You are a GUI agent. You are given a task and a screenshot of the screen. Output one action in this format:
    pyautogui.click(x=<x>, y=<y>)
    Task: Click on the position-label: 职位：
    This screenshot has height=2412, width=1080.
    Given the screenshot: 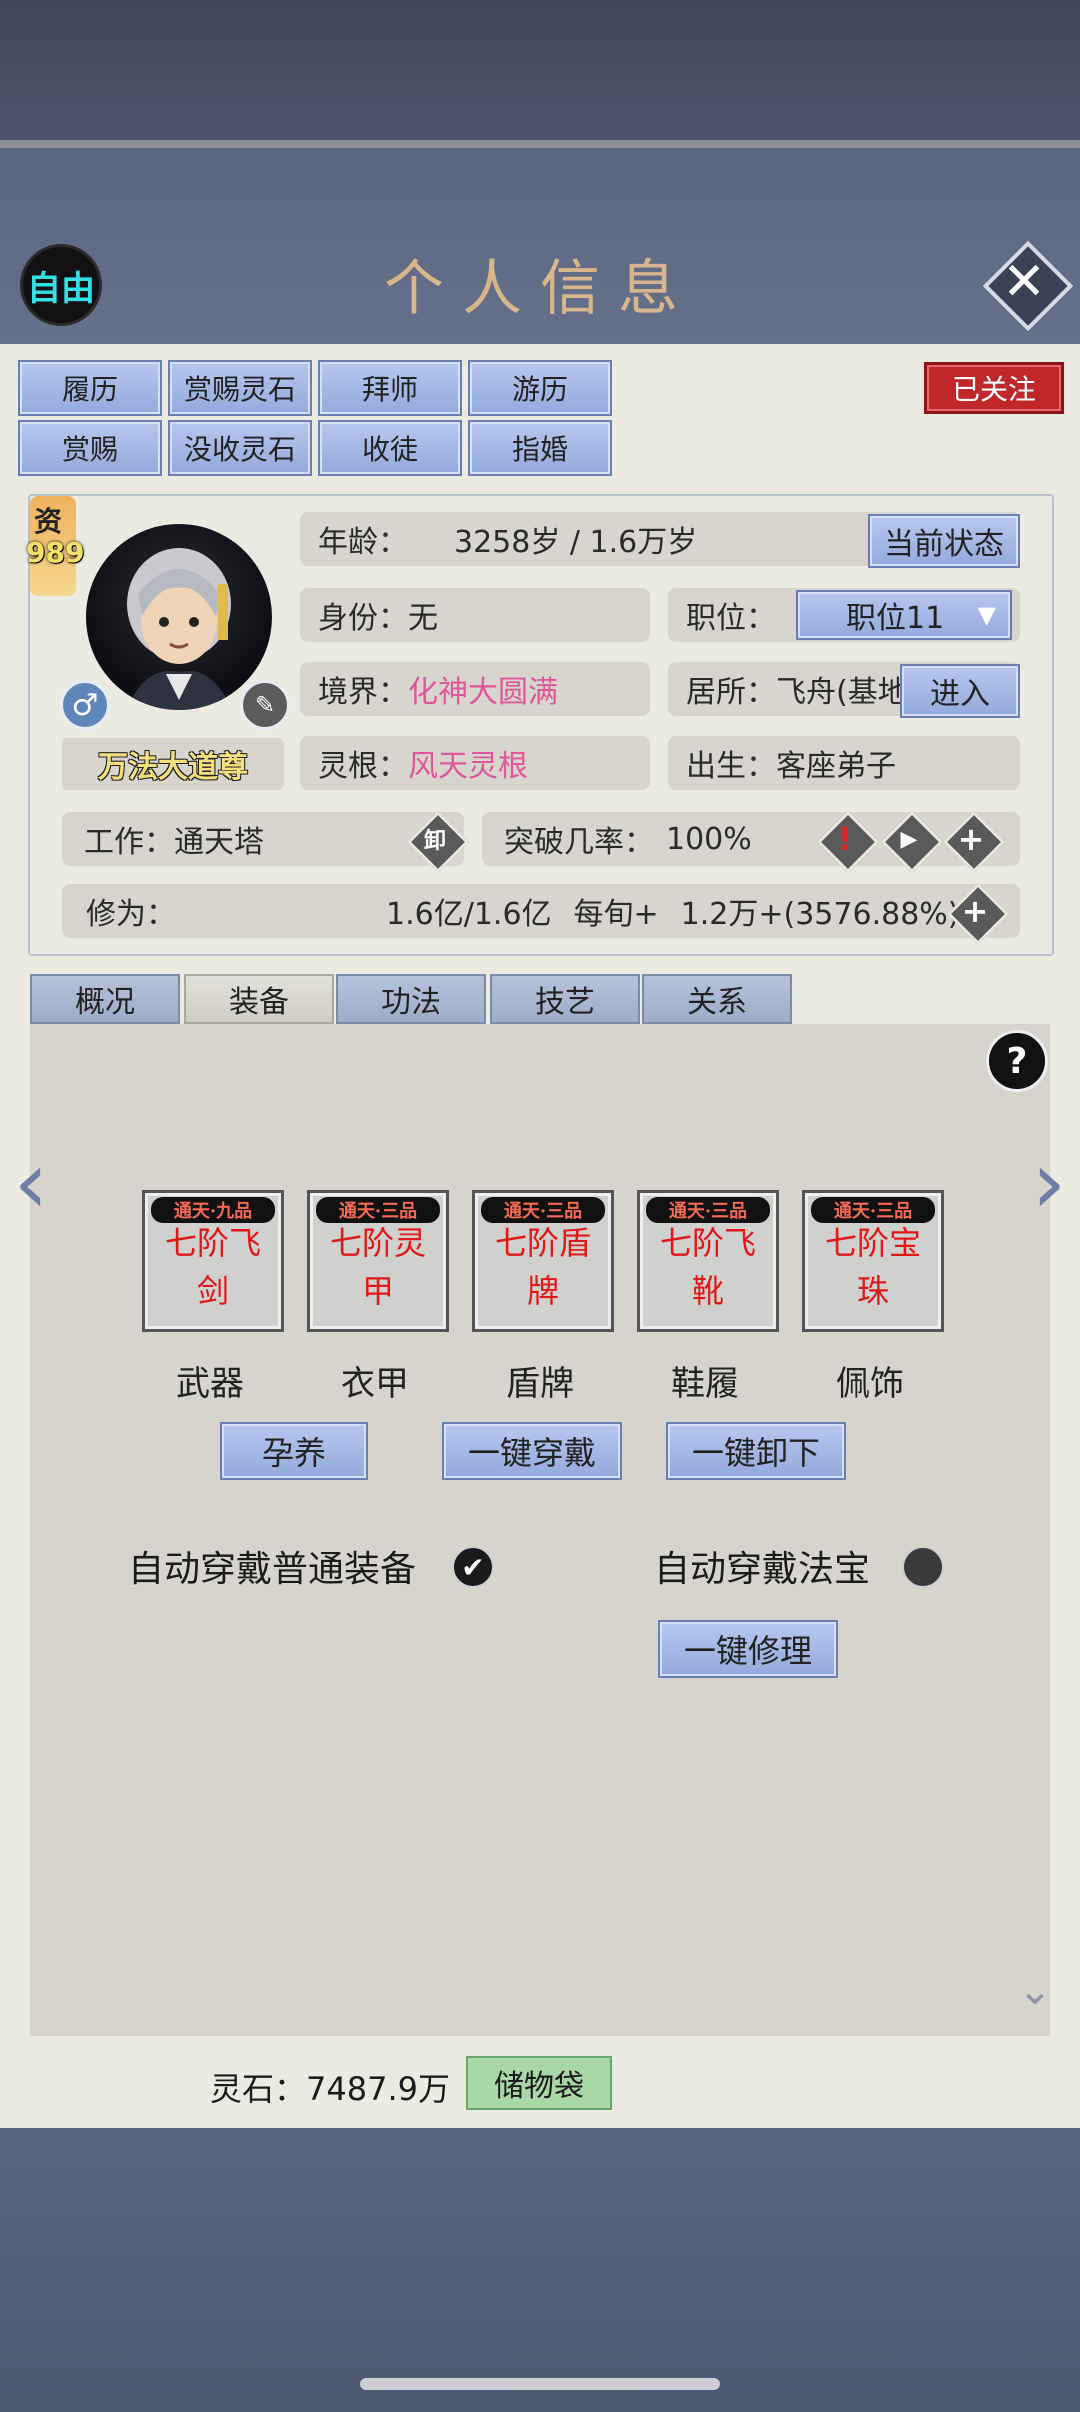 What is the action you would take?
    pyautogui.click(x=731, y=618)
    